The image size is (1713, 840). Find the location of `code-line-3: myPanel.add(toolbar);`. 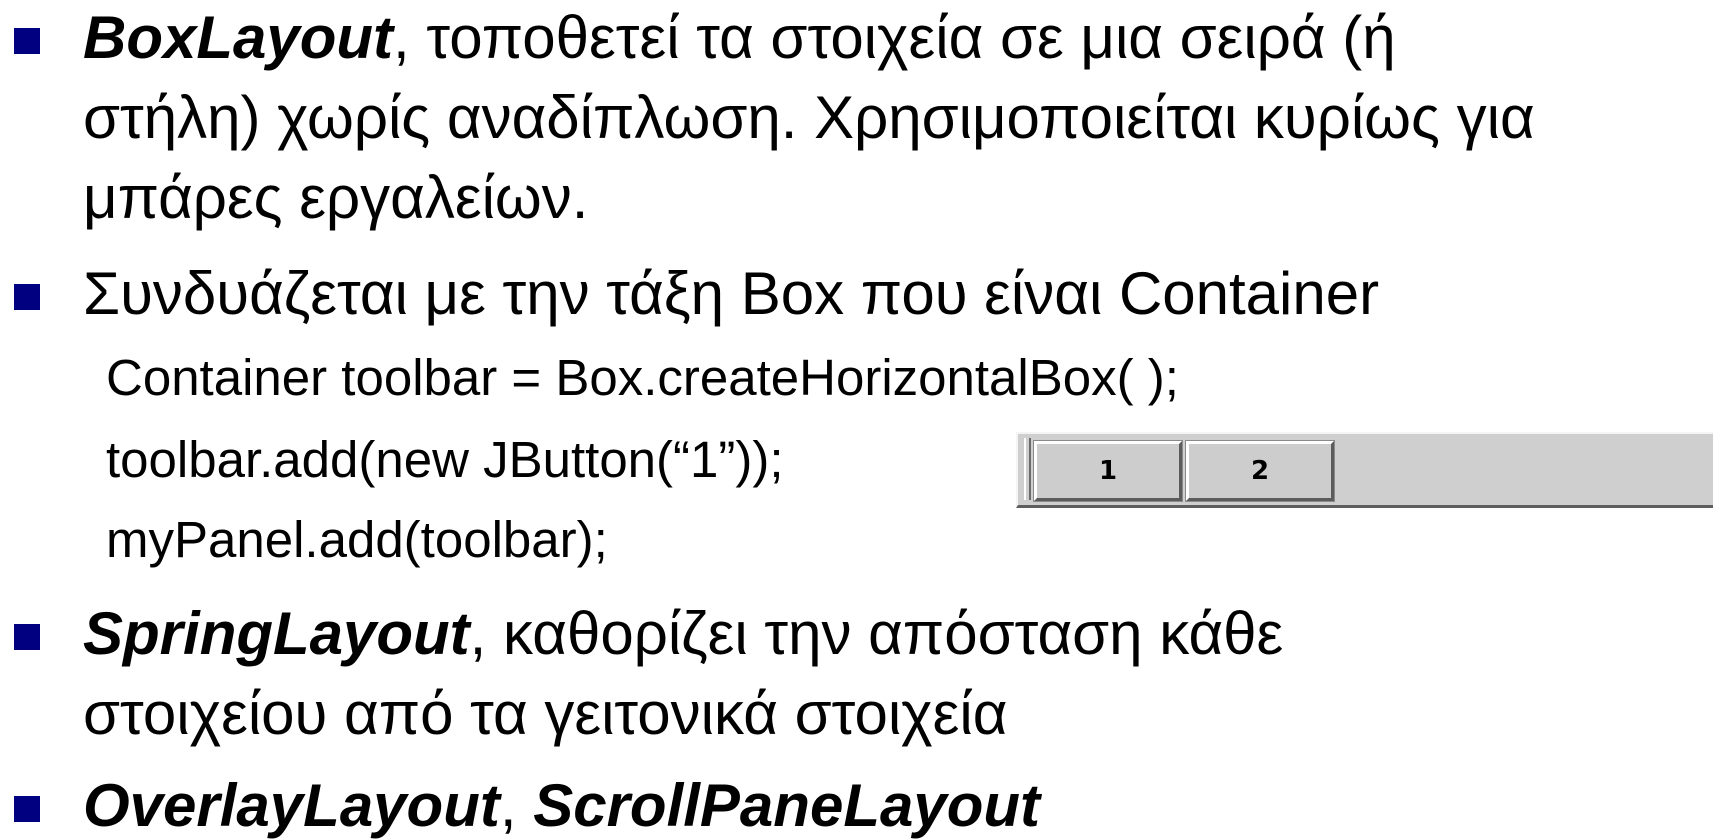

code-line-3: myPanel.add(toolbar); is located at coordinates (357, 539).